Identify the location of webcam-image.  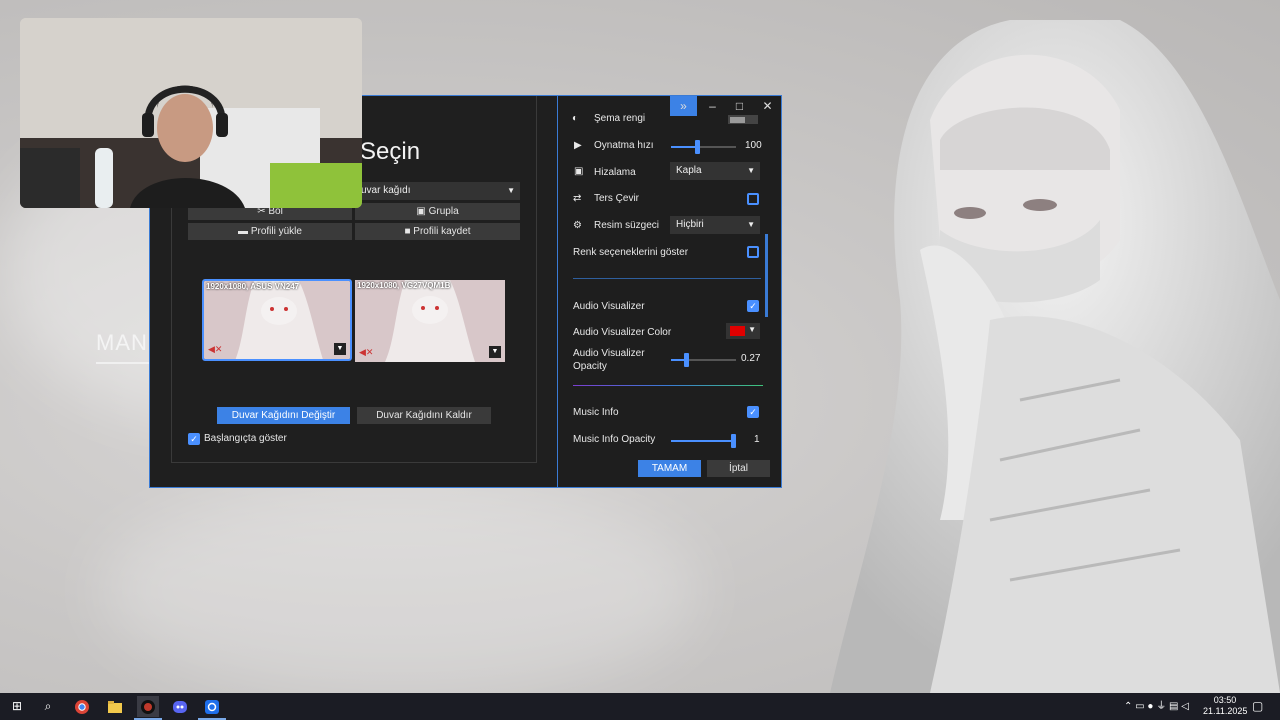
(191, 113).